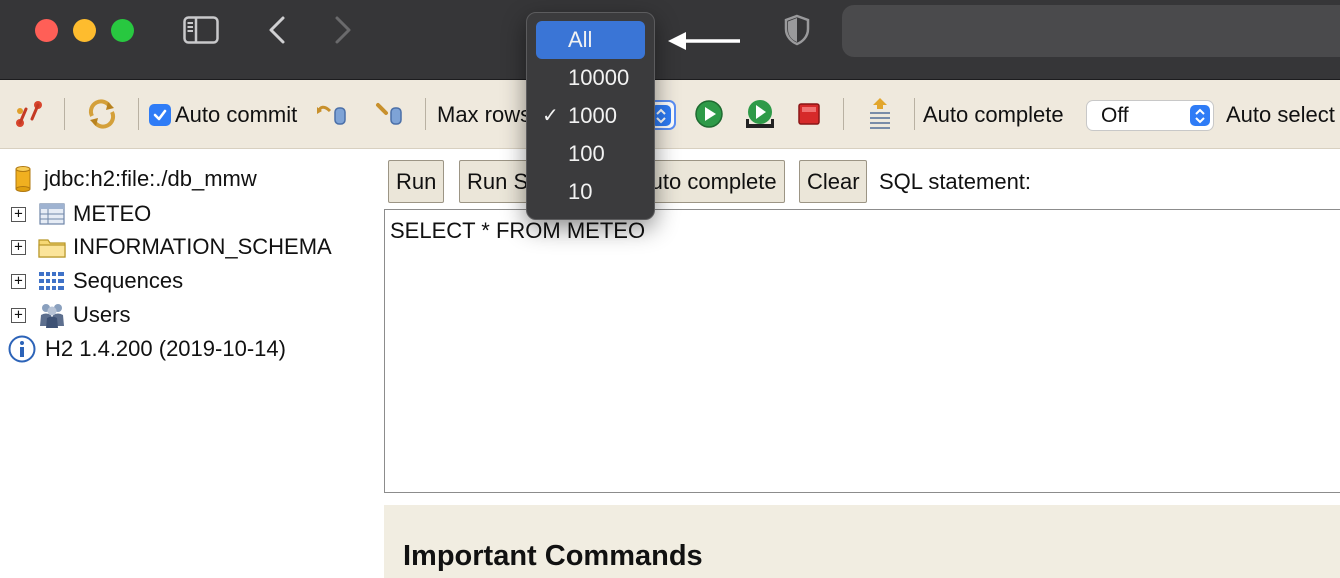 Image resolution: width=1340 pixels, height=578 pixels. I want to click on stop-icon, so click(809, 114).